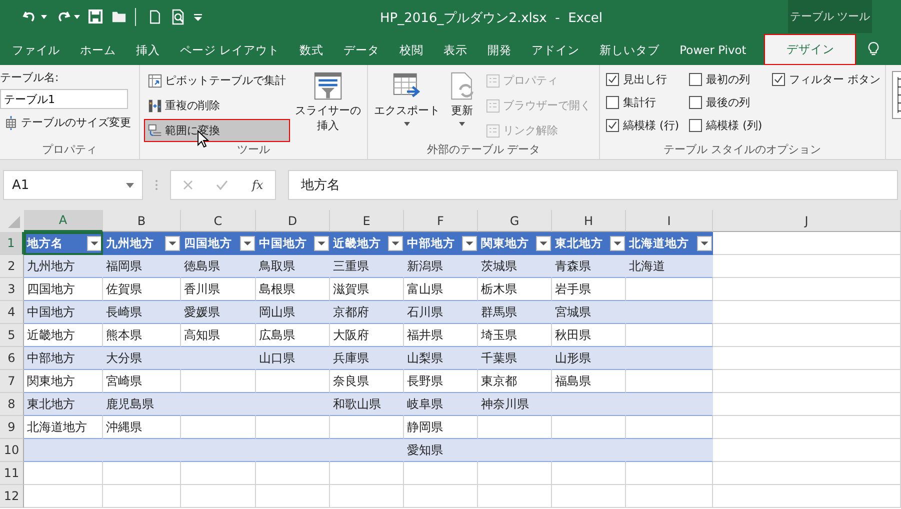  What do you see at coordinates (63, 243) in the screenshot?
I see `table-header-cell: 地方名` at bounding box center [63, 243].